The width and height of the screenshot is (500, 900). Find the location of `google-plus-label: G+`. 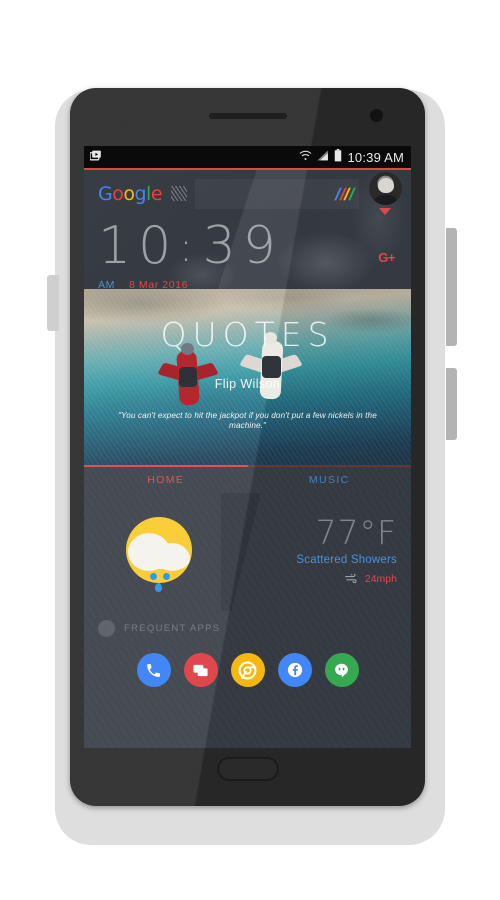

google-plus-label: G+ is located at coordinates (386, 257).